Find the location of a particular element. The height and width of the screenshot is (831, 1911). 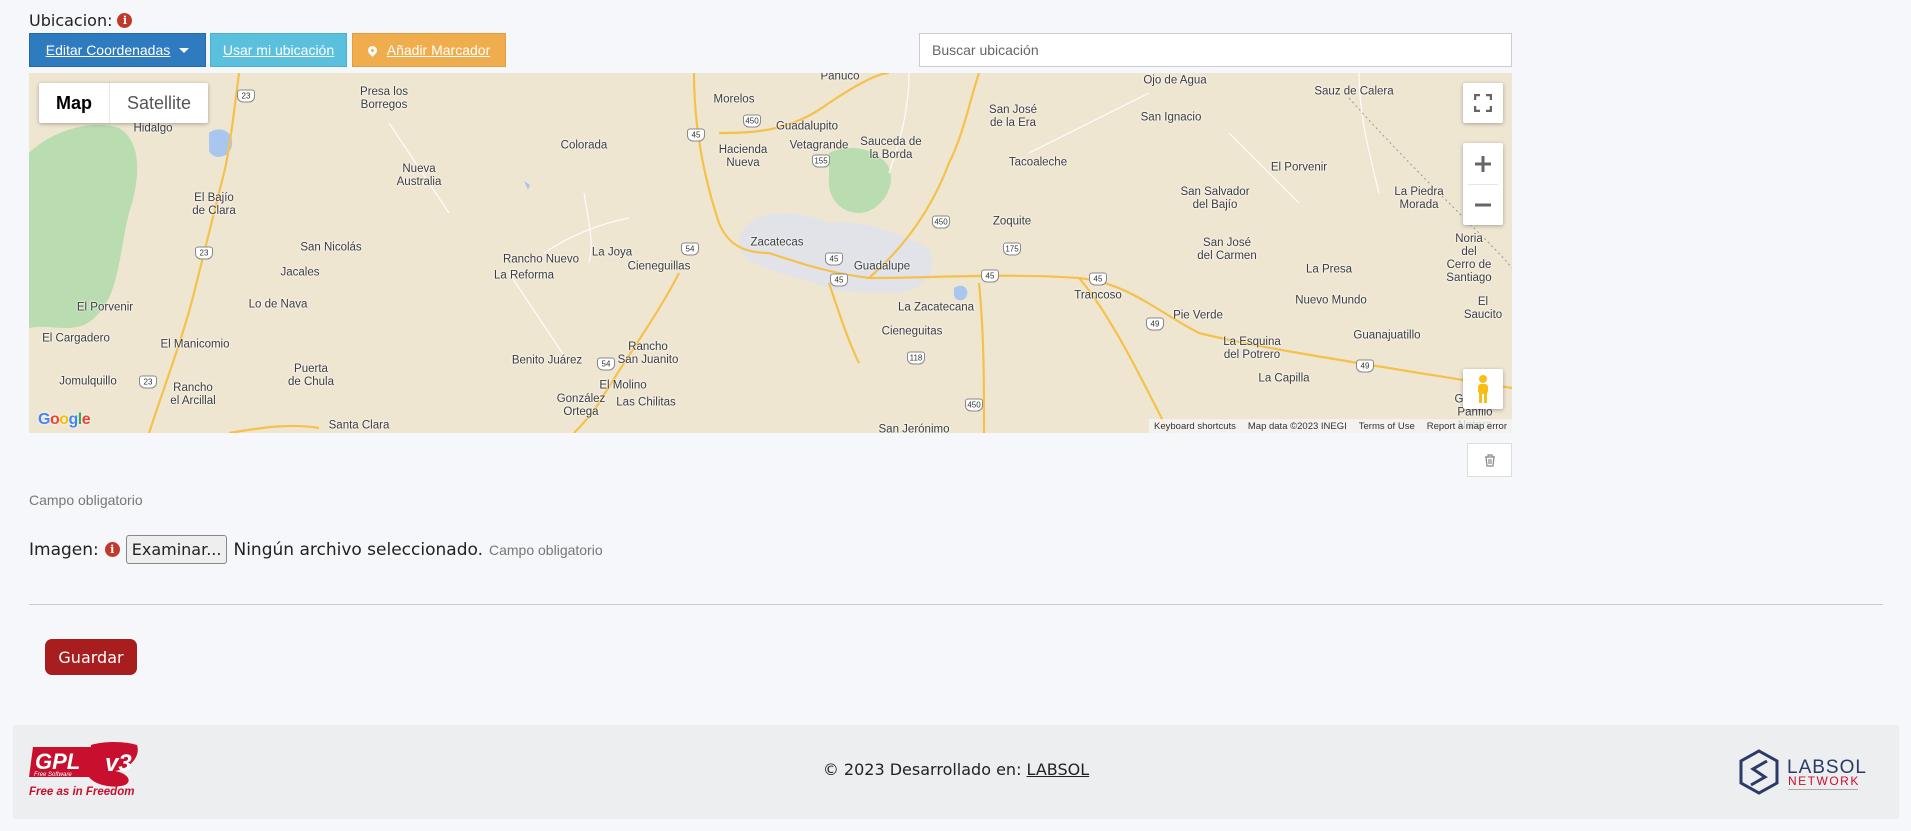

map-place-label: El Cargadero is located at coordinates (76, 338).